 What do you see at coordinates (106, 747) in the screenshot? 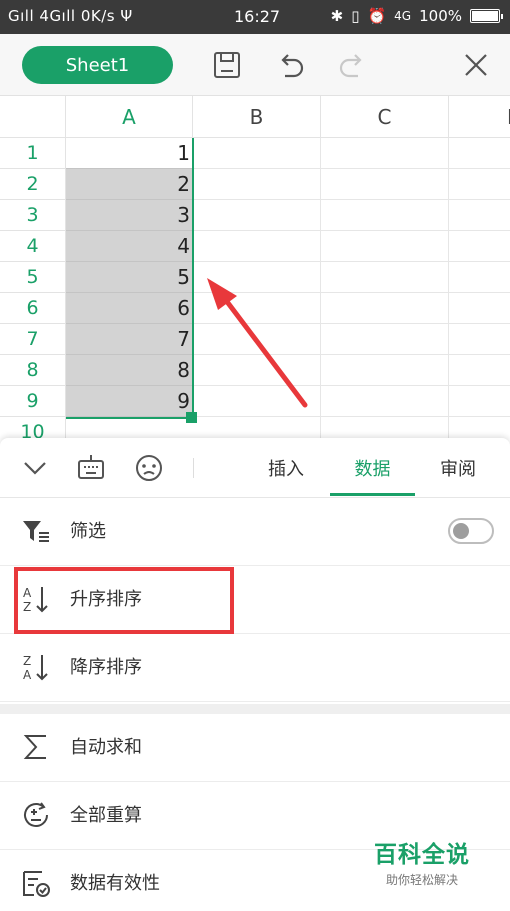
I see `menu-item-label: 自动求和` at bounding box center [106, 747].